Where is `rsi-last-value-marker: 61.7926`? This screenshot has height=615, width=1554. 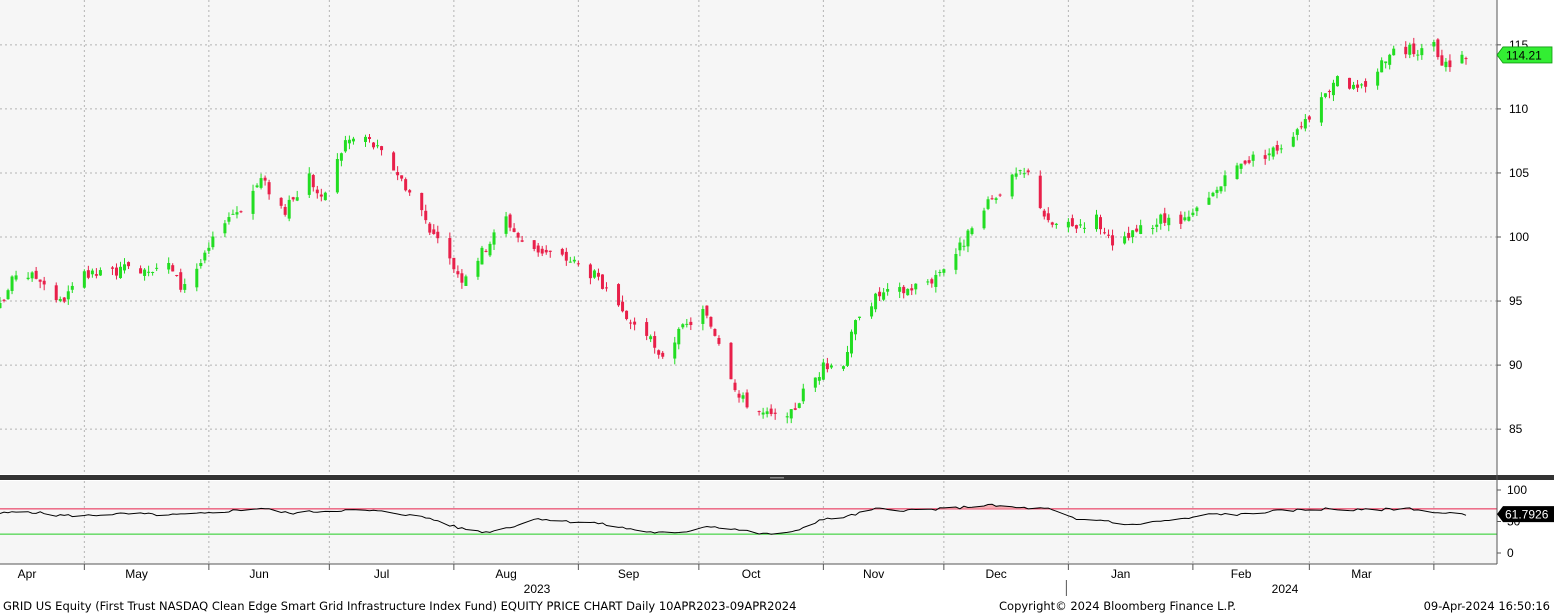 rsi-last-value-marker: 61.7926 is located at coordinates (1525, 514).